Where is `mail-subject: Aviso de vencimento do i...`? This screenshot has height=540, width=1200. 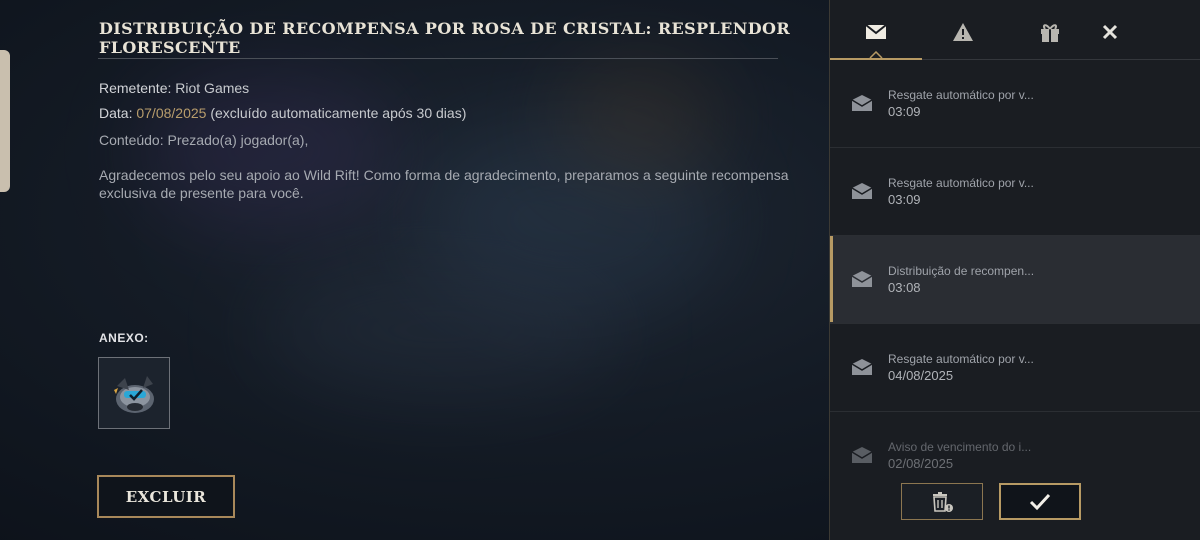 mail-subject: Aviso de vencimento do i... is located at coordinates (960, 447).